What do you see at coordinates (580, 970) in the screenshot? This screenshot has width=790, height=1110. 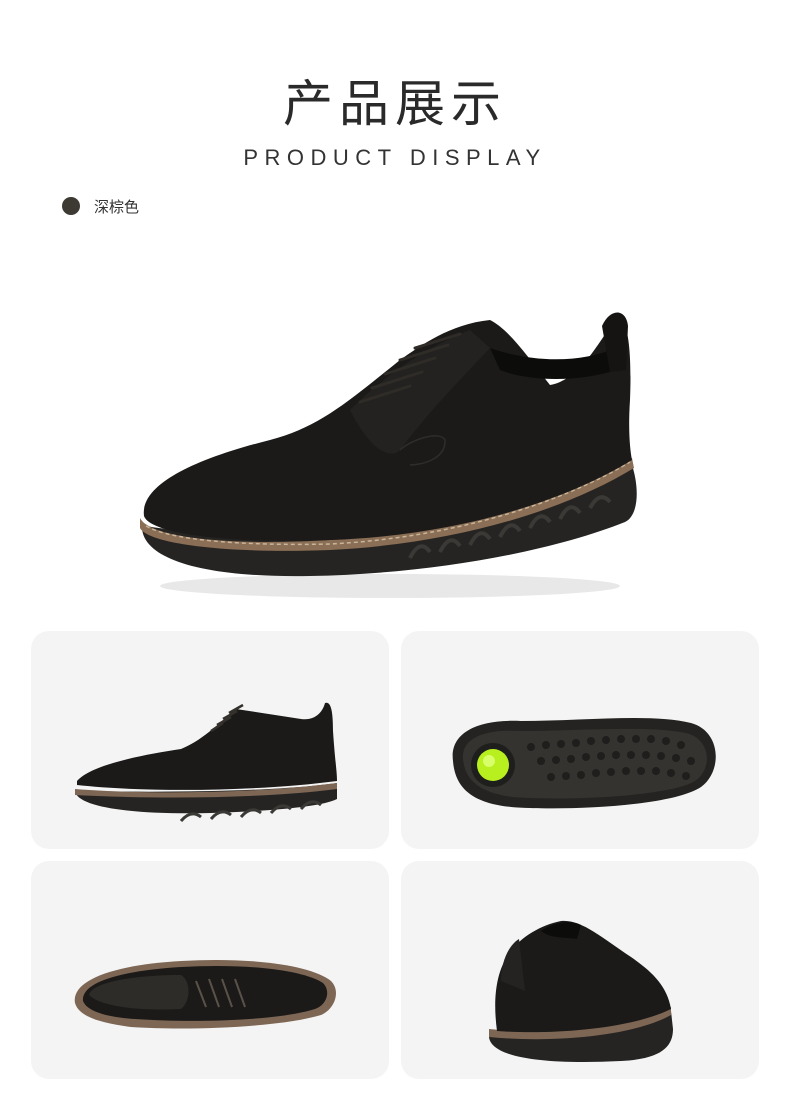 I see `thumbnail-back-view` at bounding box center [580, 970].